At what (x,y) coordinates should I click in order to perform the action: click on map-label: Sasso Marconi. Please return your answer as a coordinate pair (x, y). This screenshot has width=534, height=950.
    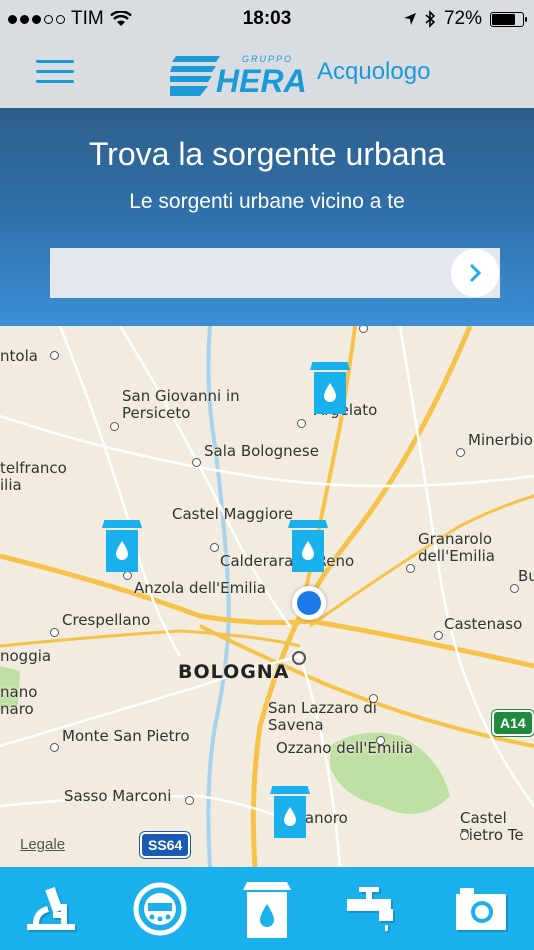
    Looking at the image, I should click on (118, 796).